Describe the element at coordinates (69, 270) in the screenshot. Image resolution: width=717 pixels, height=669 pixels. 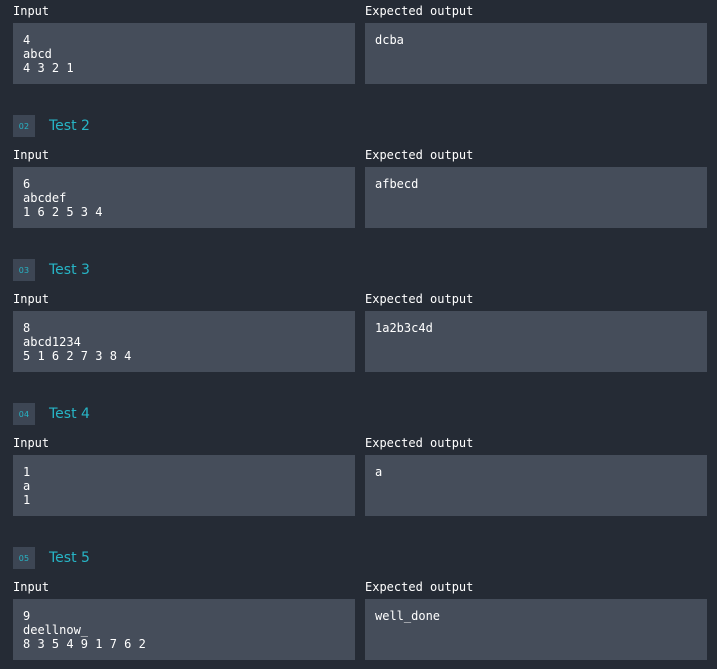
I see `test-title: Test 3` at that location.